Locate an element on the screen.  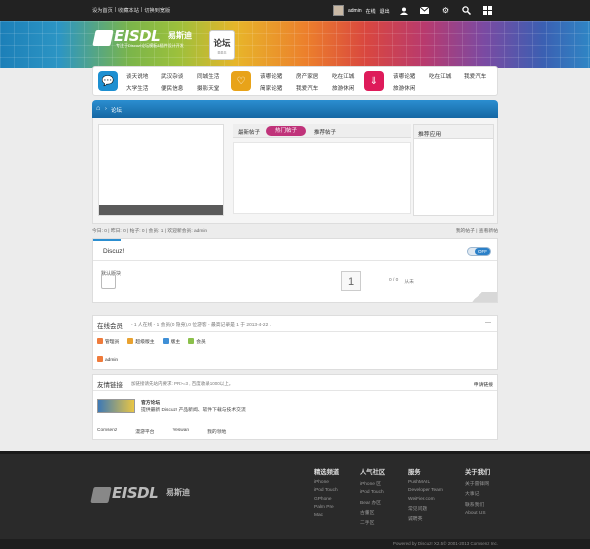
nav-item: 武汉杂谈 is located at coordinates (172, 76).